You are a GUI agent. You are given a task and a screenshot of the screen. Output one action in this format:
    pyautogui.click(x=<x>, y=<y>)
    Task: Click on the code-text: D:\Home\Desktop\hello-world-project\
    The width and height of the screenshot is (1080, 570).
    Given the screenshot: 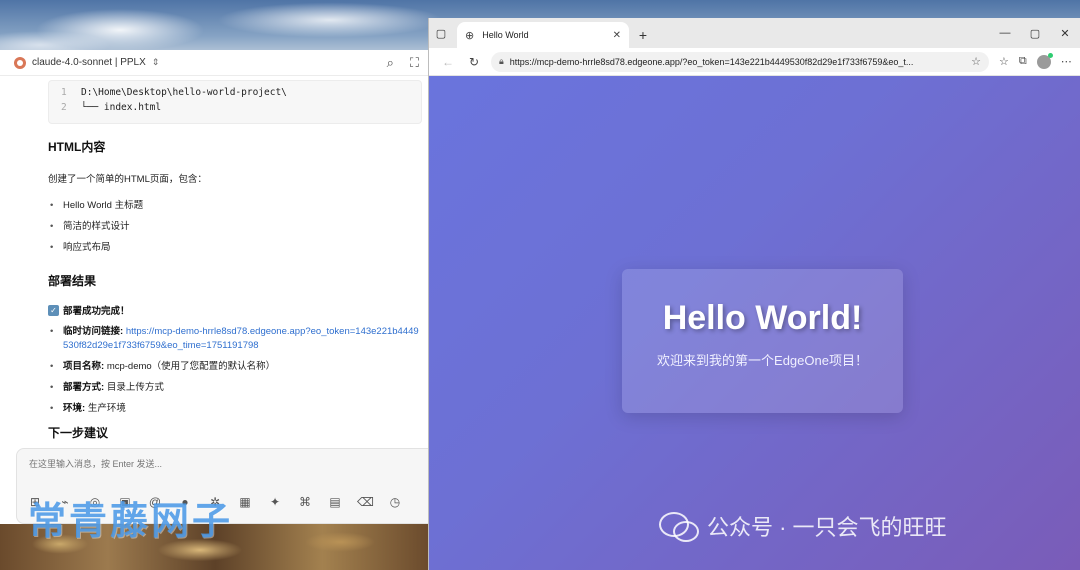 What is the action you would take?
    pyautogui.click(x=184, y=92)
    